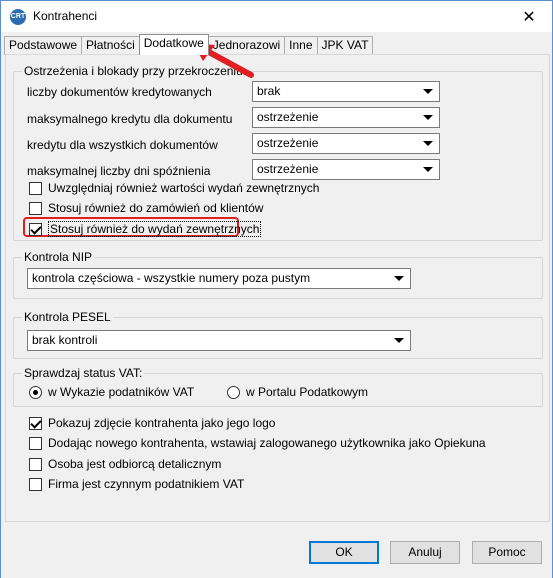 Image resolution: width=553 pixels, height=578 pixels. I want to click on vat-registry-label: w Wykazie podatników VAT, so click(121, 392).